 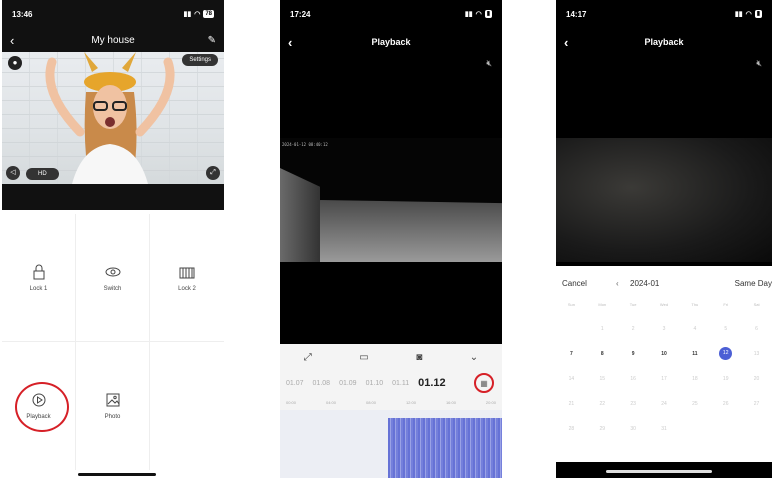 What do you see at coordinates (391, 383) in the screenshot?
I see `date-strip: 01.07 01.08 01.09 01.10 01.11 01.12` at bounding box center [391, 383].